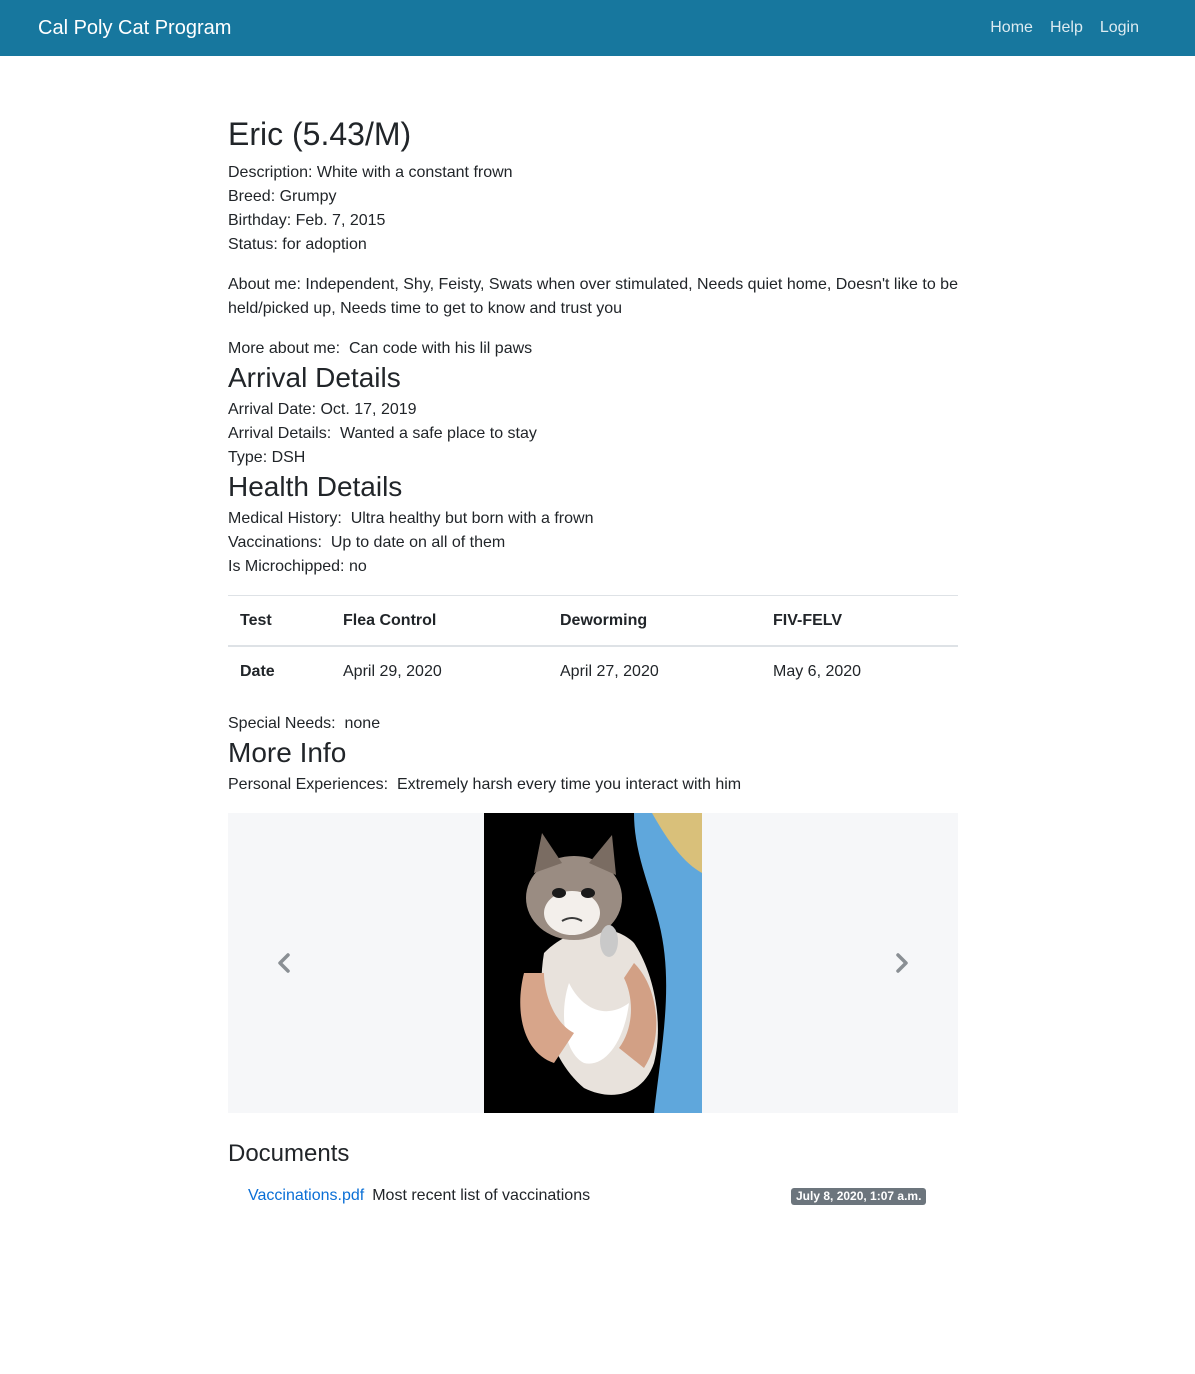  I want to click on special-needs: Special Needs: none, so click(304, 723).